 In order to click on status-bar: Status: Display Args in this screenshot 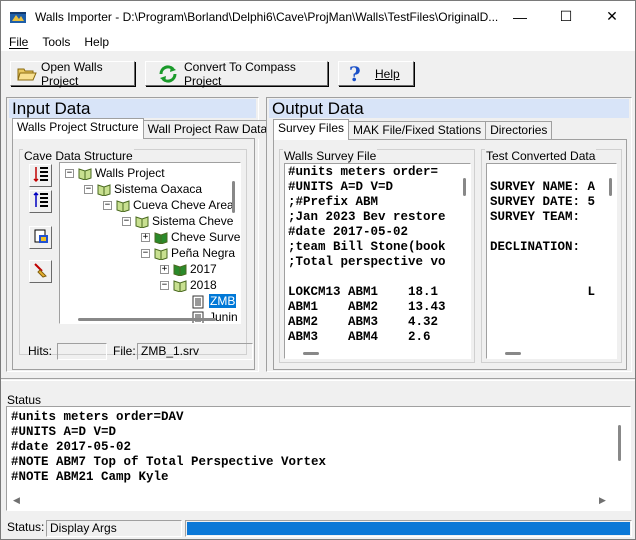, I will do `click(318, 528)`.